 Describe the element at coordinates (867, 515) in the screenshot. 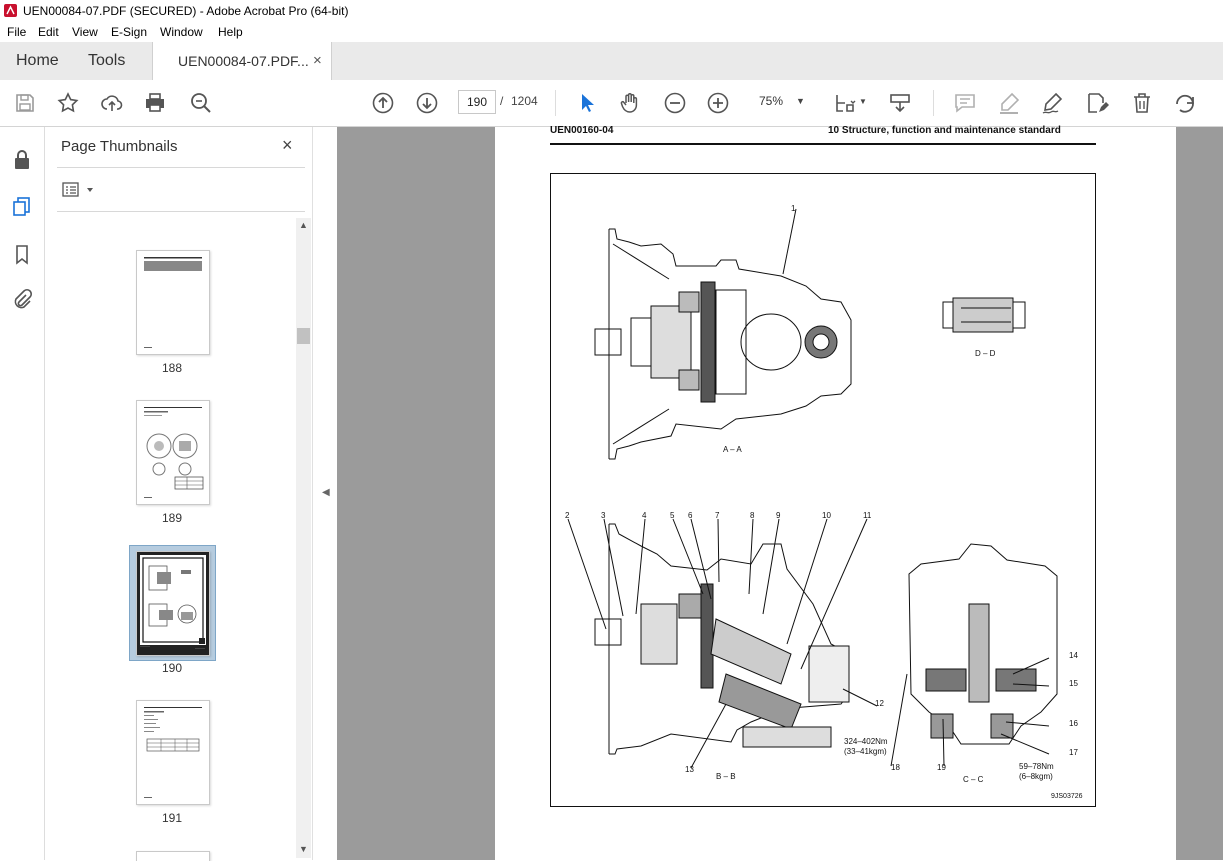

I see `callout-11: 11` at that location.